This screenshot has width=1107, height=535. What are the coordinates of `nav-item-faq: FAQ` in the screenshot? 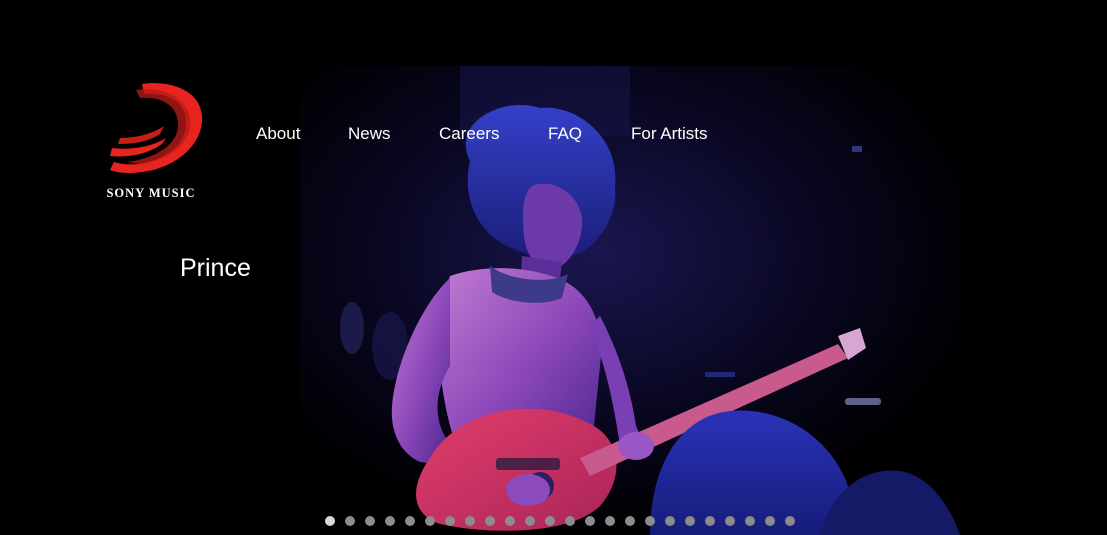 It's located at (589, 134).